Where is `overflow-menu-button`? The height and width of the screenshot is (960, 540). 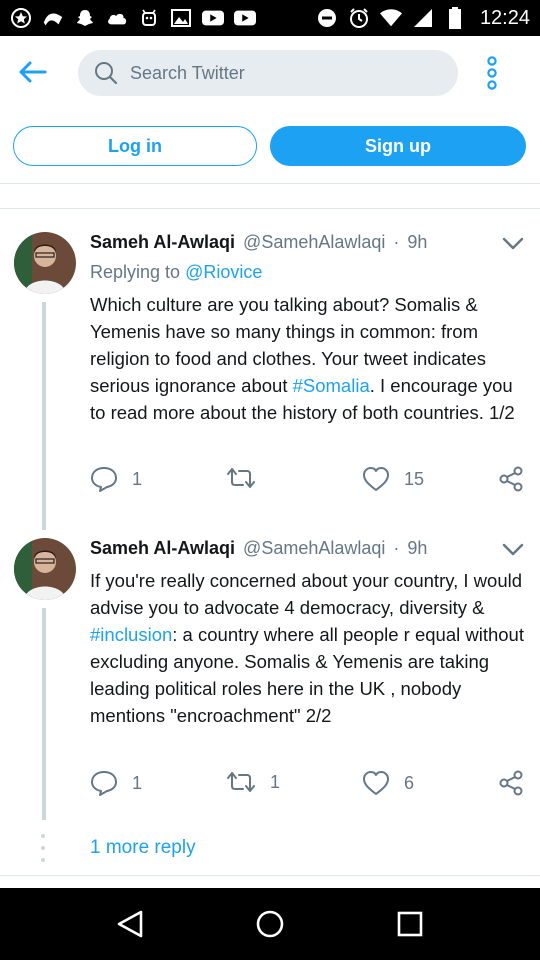 overflow-menu-button is located at coordinates (492, 73).